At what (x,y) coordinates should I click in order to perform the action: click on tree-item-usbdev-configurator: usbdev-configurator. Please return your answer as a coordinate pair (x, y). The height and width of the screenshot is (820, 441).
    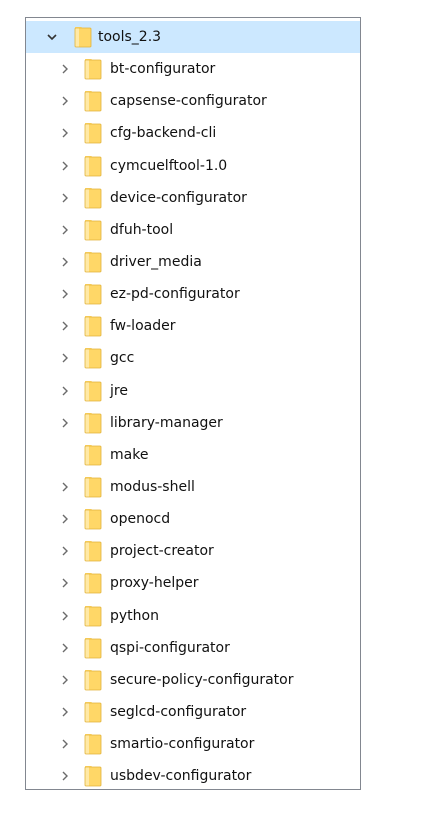
    Looking at the image, I should click on (193, 774).